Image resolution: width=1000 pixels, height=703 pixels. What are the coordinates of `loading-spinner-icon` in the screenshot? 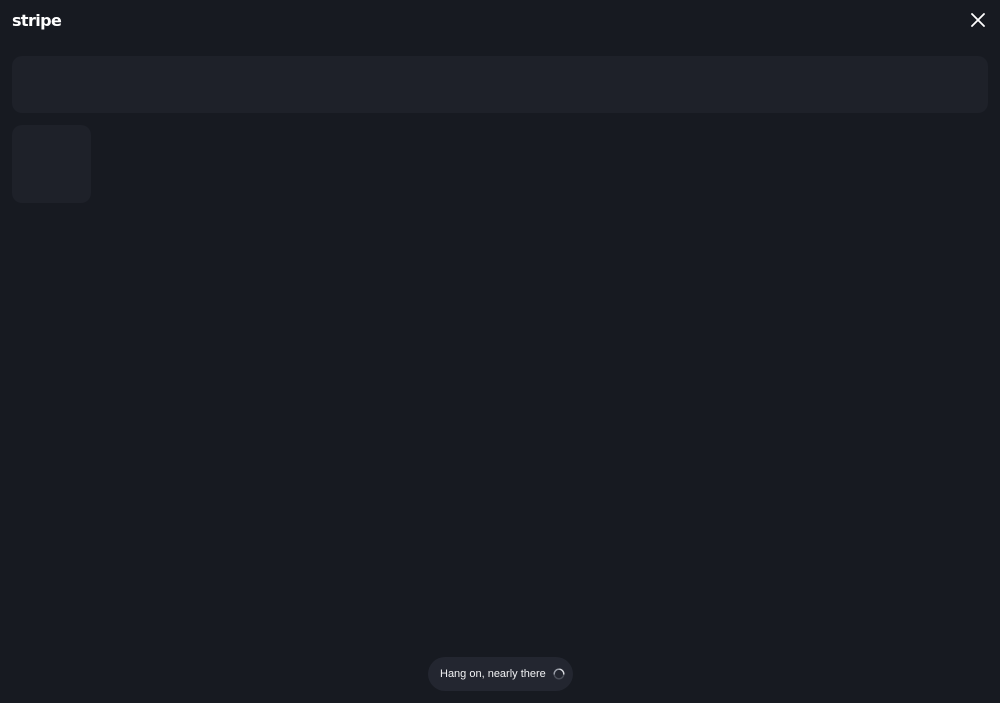 It's located at (559, 674).